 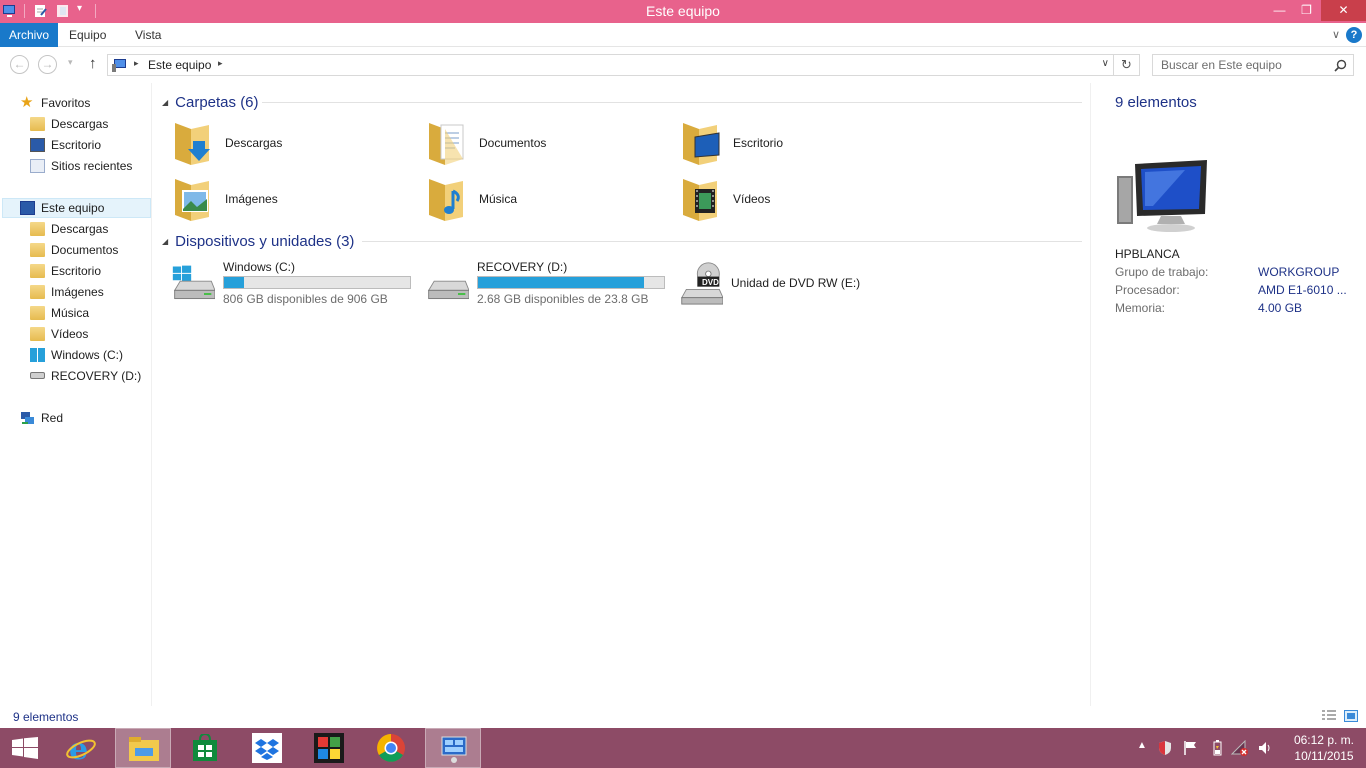 What do you see at coordinates (1336, 34) in the screenshot?
I see `chevron-down-icon: ∨` at bounding box center [1336, 34].